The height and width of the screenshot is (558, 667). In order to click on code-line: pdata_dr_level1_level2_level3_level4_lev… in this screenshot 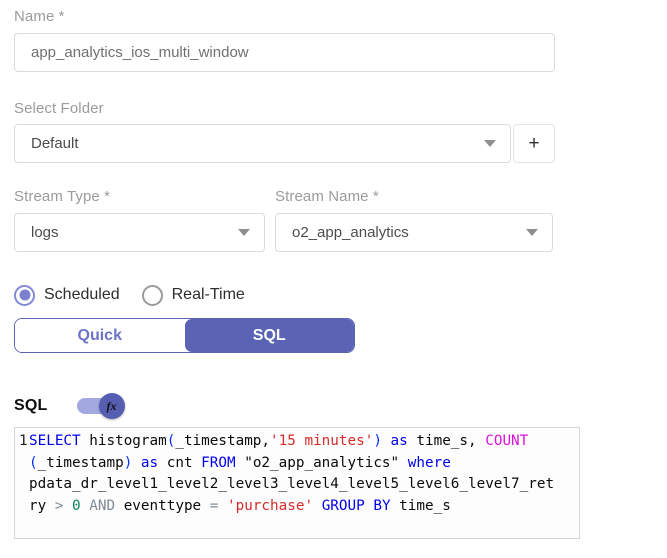, I will do `click(298, 485)`.